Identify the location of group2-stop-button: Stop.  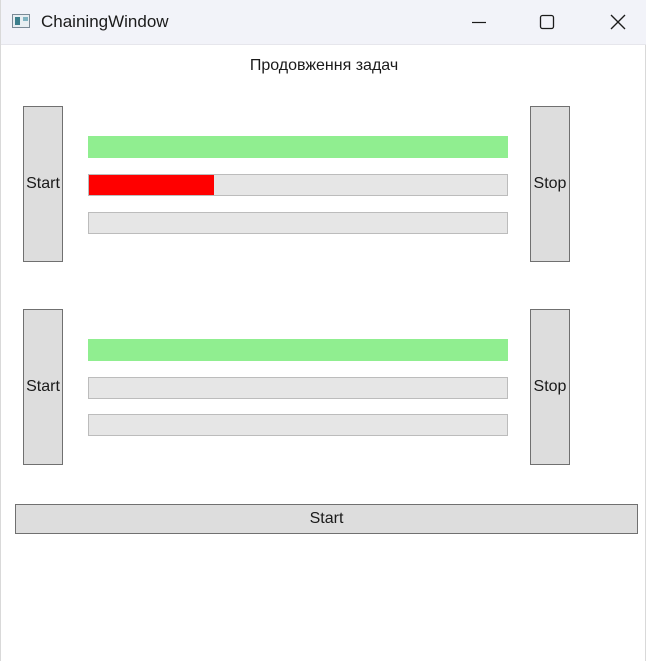
(550, 387).